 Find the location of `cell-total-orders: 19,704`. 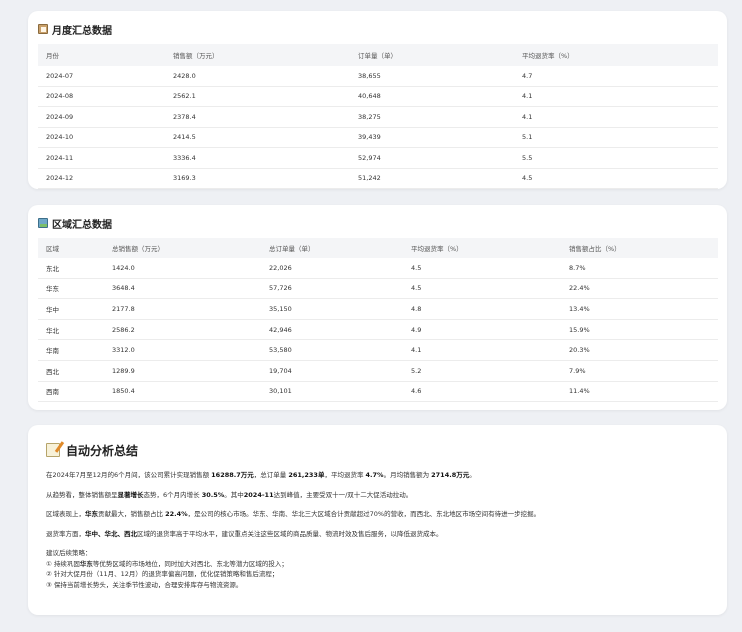

cell-total-orders: 19,704 is located at coordinates (332, 371).